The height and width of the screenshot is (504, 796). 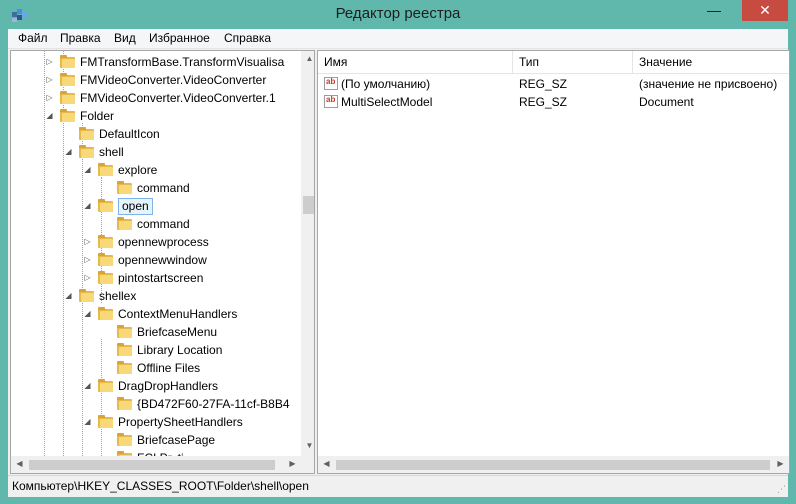 I want to click on tree-item-label: shellex, so click(x=117, y=296).